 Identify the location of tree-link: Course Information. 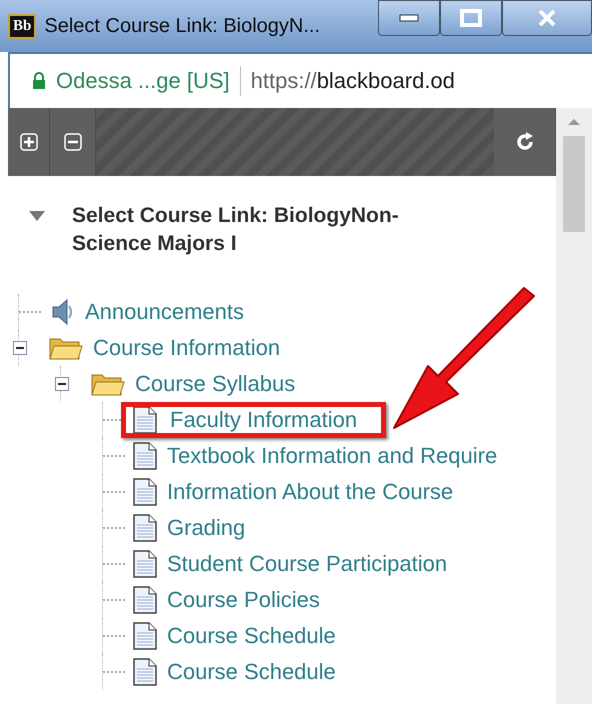
(186, 348).